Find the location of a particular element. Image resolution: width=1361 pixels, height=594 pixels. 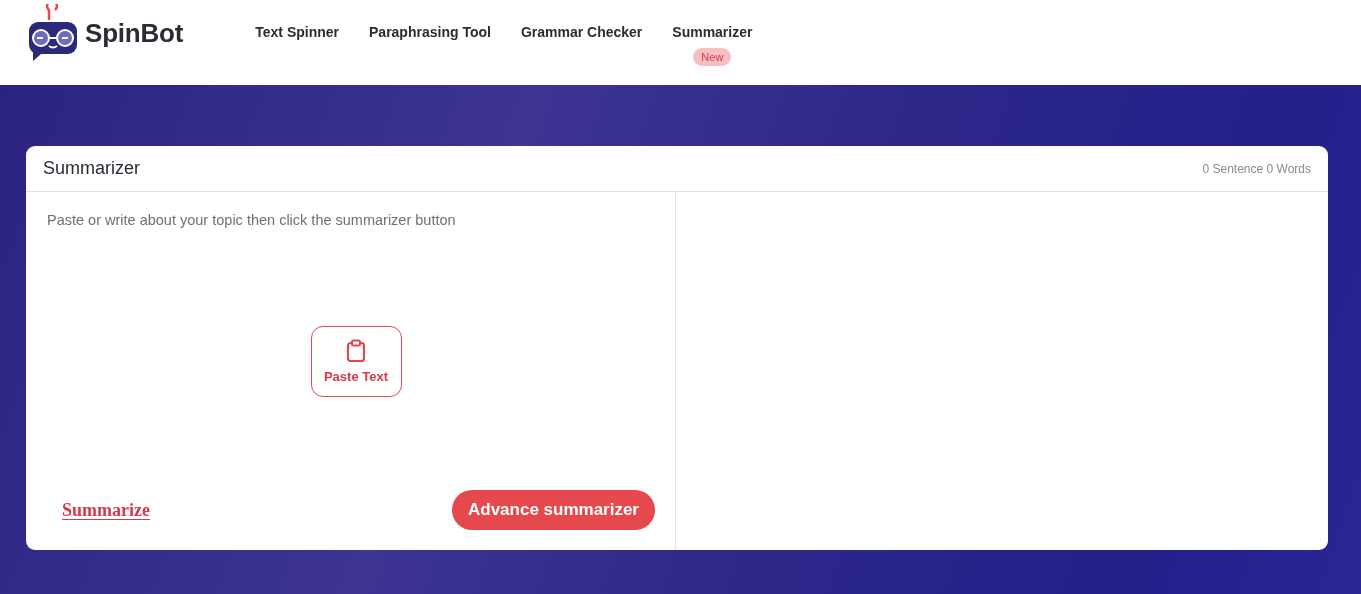

word-count: 0 Sentence 0 Words is located at coordinates (1256, 168).